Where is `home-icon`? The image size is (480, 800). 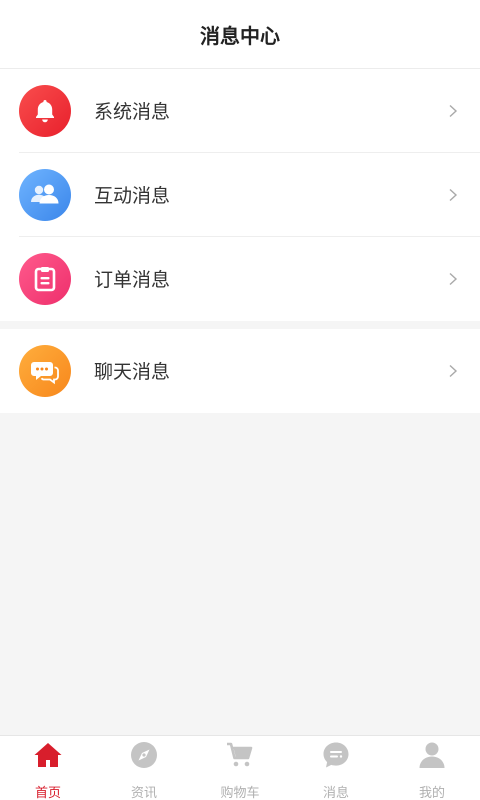
home-icon is located at coordinates (48, 755).